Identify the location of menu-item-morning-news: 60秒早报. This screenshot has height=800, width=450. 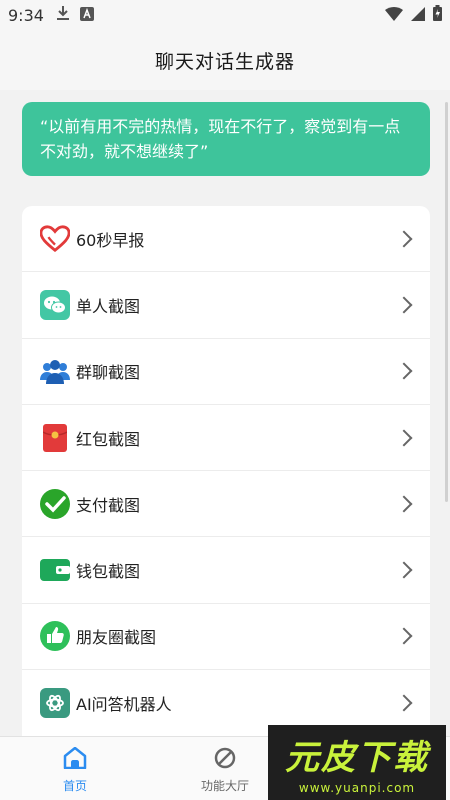
(226, 239).